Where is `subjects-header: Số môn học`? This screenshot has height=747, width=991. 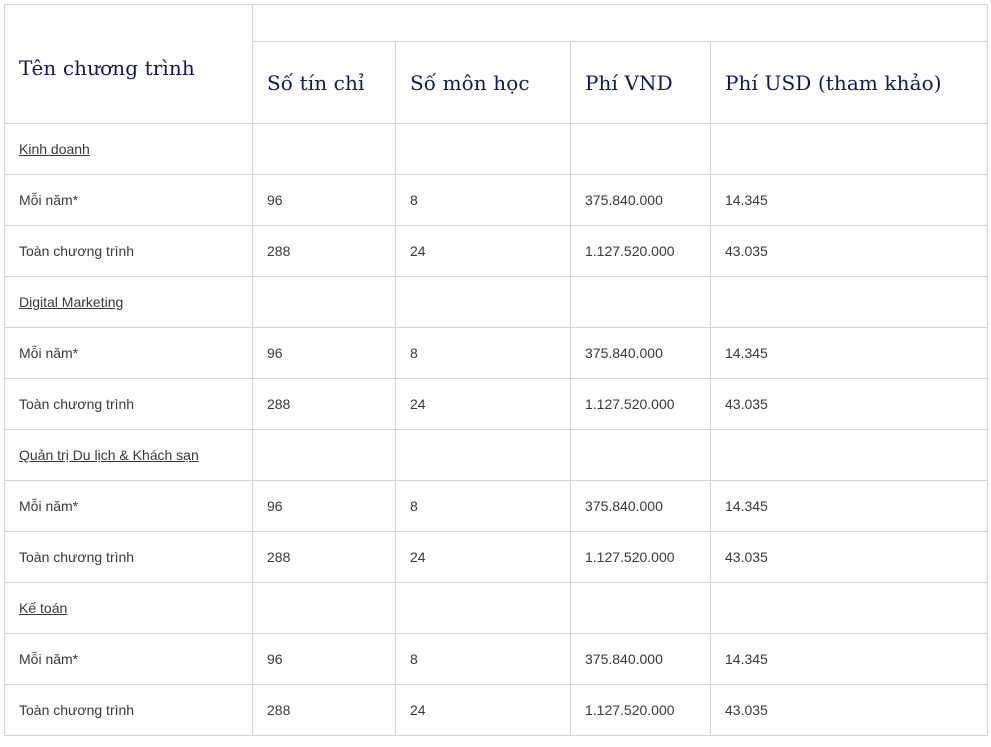
subjects-header: Số môn học is located at coordinates (483, 82).